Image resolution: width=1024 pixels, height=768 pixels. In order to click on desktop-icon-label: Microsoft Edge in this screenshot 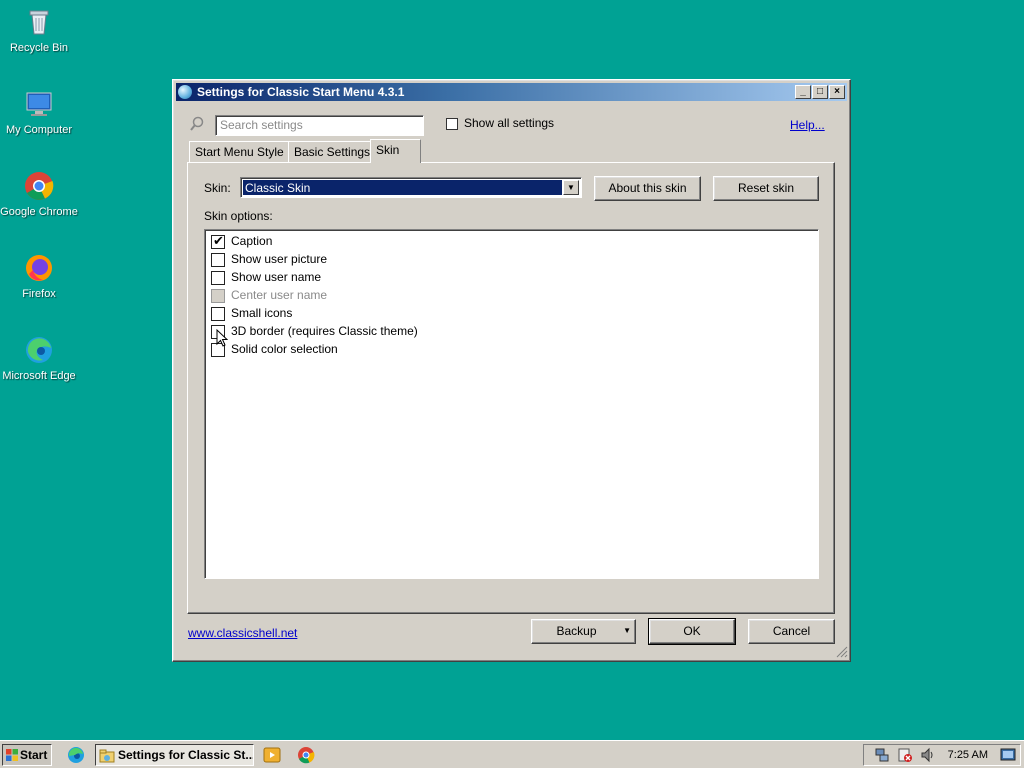, I will do `click(39, 376)`.